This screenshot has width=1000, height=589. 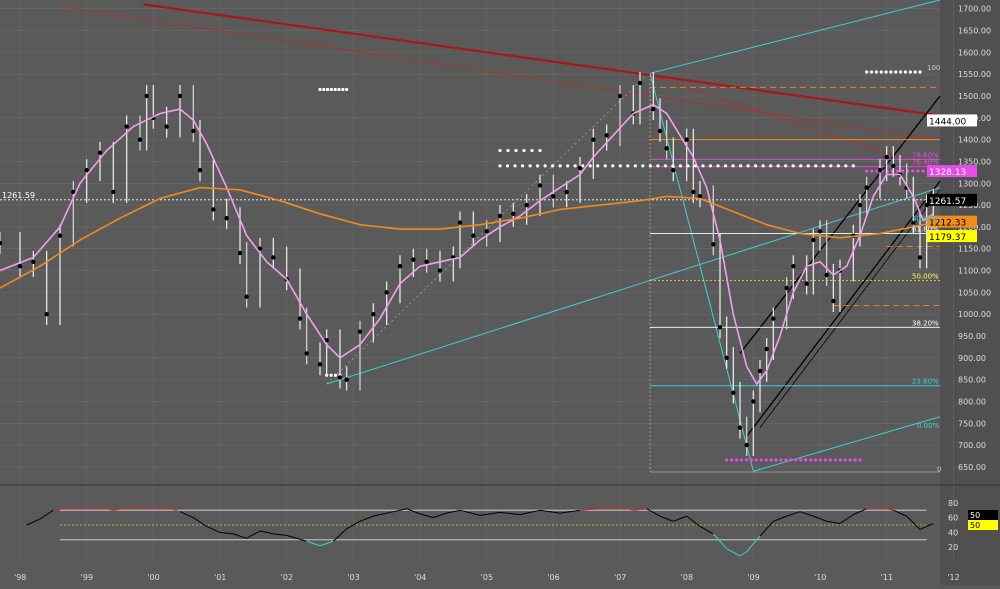 What do you see at coordinates (974, 183) in the screenshot?
I see `y-tick-label: 1300.00` at bounding box center [974, 183].